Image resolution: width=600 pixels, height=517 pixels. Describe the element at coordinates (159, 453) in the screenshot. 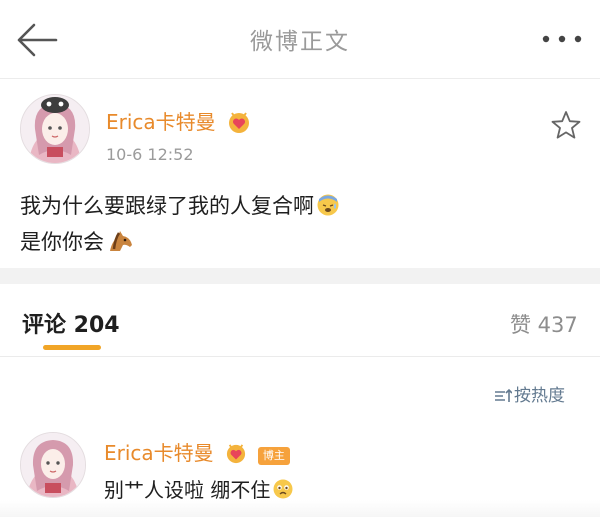

I see `comment-username: Erica卡特曼` at that location.